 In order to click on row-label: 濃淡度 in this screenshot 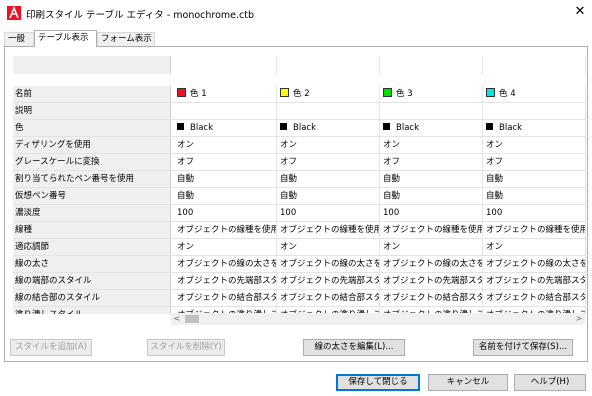, I will do `click(92, 213)`.